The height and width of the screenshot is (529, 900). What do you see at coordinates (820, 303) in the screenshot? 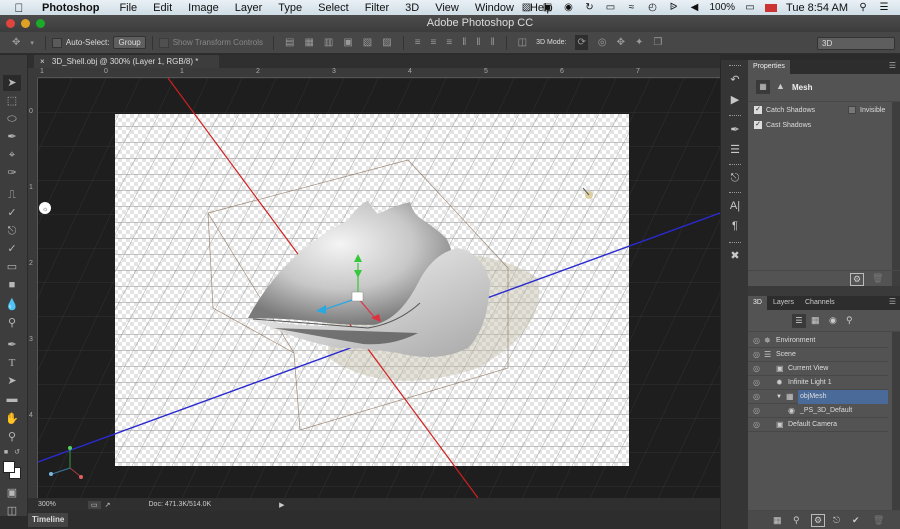
I see `tab-channels: Channels` at bounding box center [820, 303].